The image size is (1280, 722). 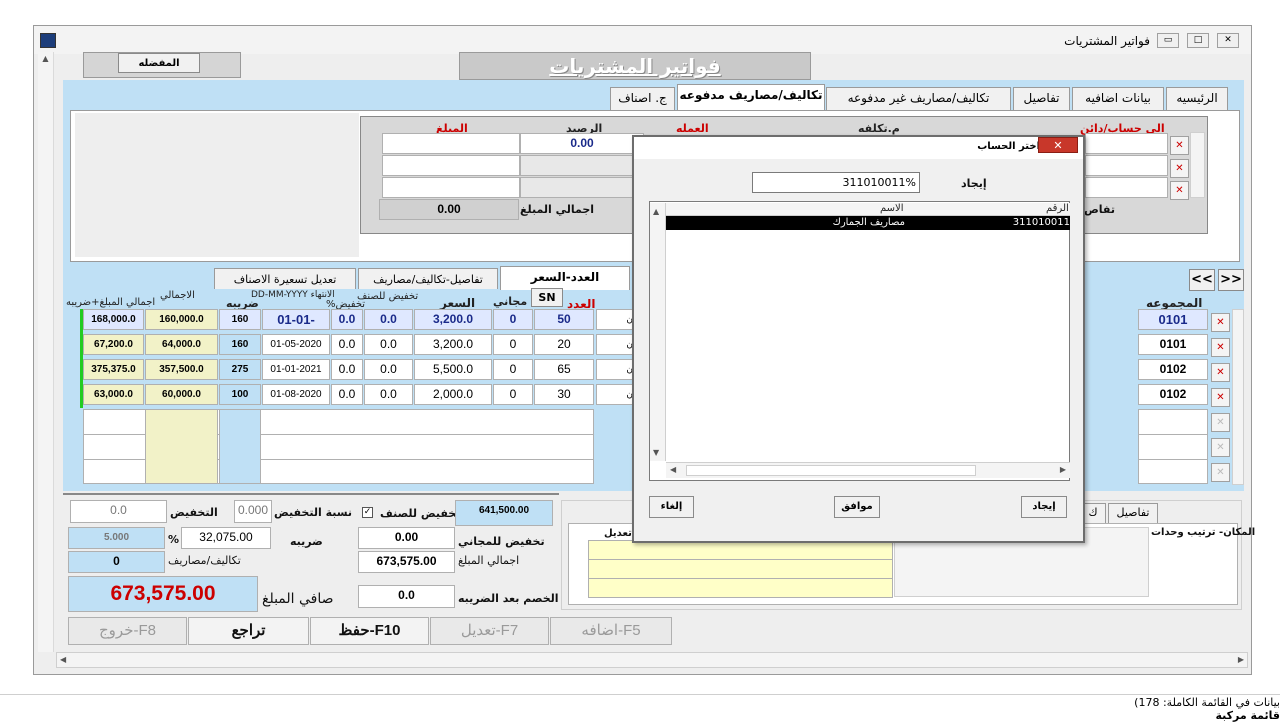 What do you see at coordinates (658, 332) in the screenshot?
I see `list-vscroll: ▲ ▼` at bounding box center [658, 332].